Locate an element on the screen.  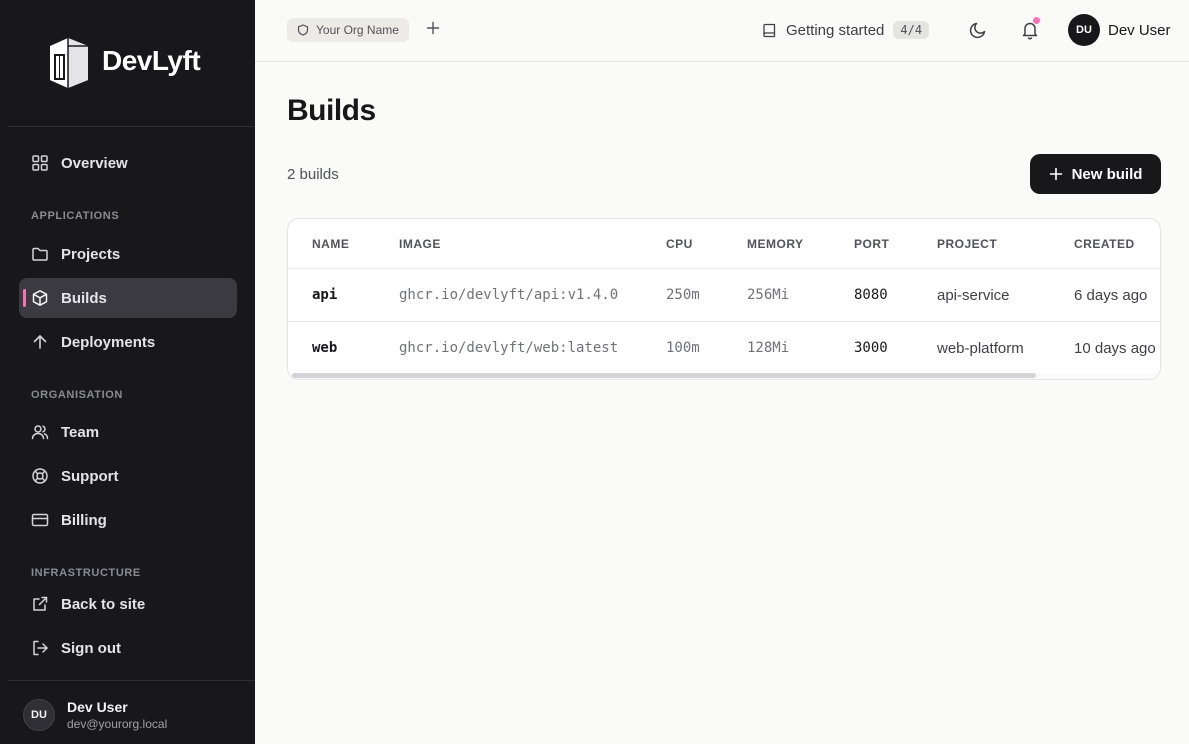
sidebar-item-team: Team is located at coordinates (128, 432).